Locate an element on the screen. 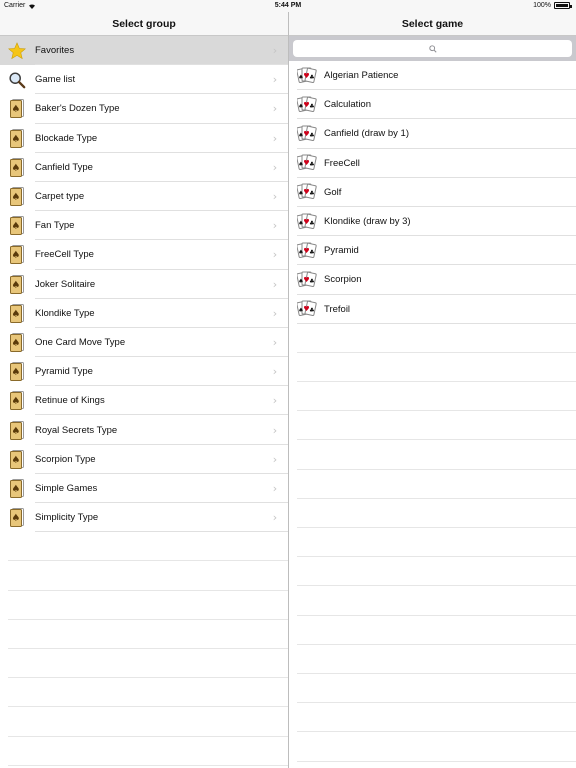  game-row-scorpion: ♥ ♣ ♠ Scorpion is located at coordinates (432, 280).